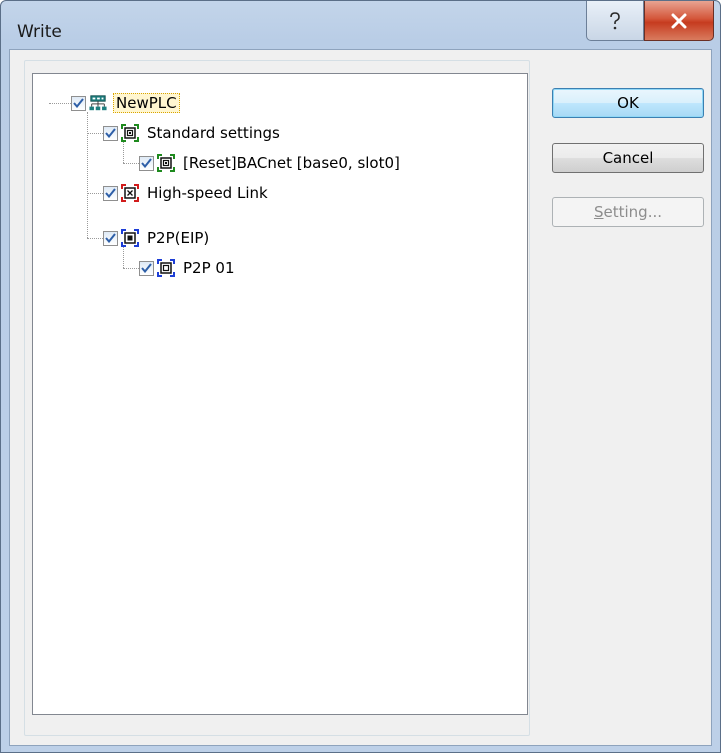  I want to click on cancel-button: Cancel, so click(628, 158).